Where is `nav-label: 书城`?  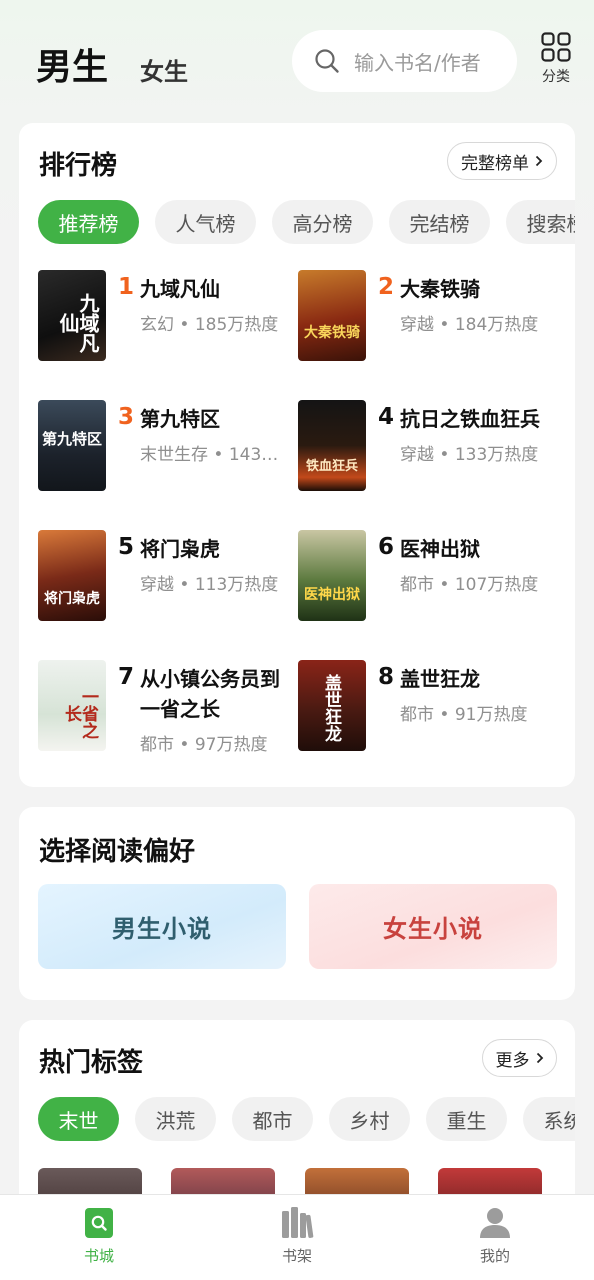 nav-label: 书城 is located at coordinates (98, 1256).